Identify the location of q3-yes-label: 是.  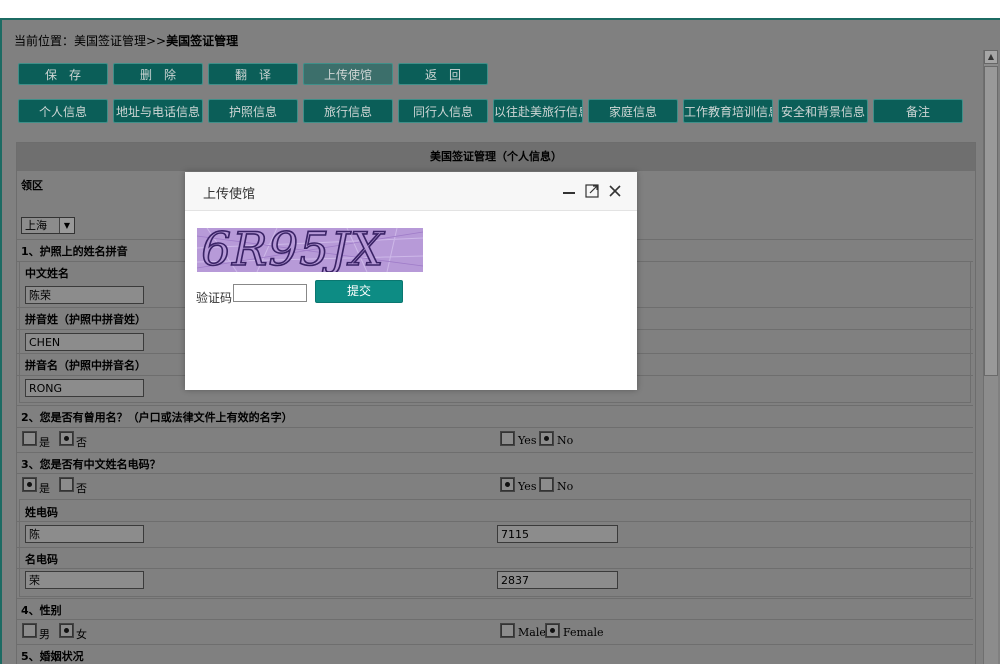
(44, 488).